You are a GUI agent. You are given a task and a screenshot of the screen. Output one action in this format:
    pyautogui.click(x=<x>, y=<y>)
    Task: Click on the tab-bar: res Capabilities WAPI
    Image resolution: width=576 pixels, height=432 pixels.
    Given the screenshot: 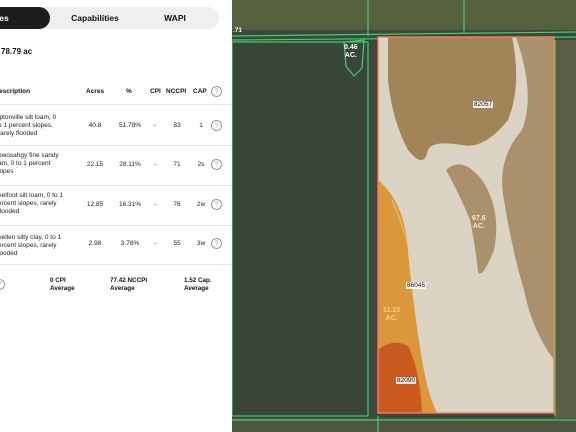 What is the action you would take?
    pyautogui.click(x=109, y=18)
    